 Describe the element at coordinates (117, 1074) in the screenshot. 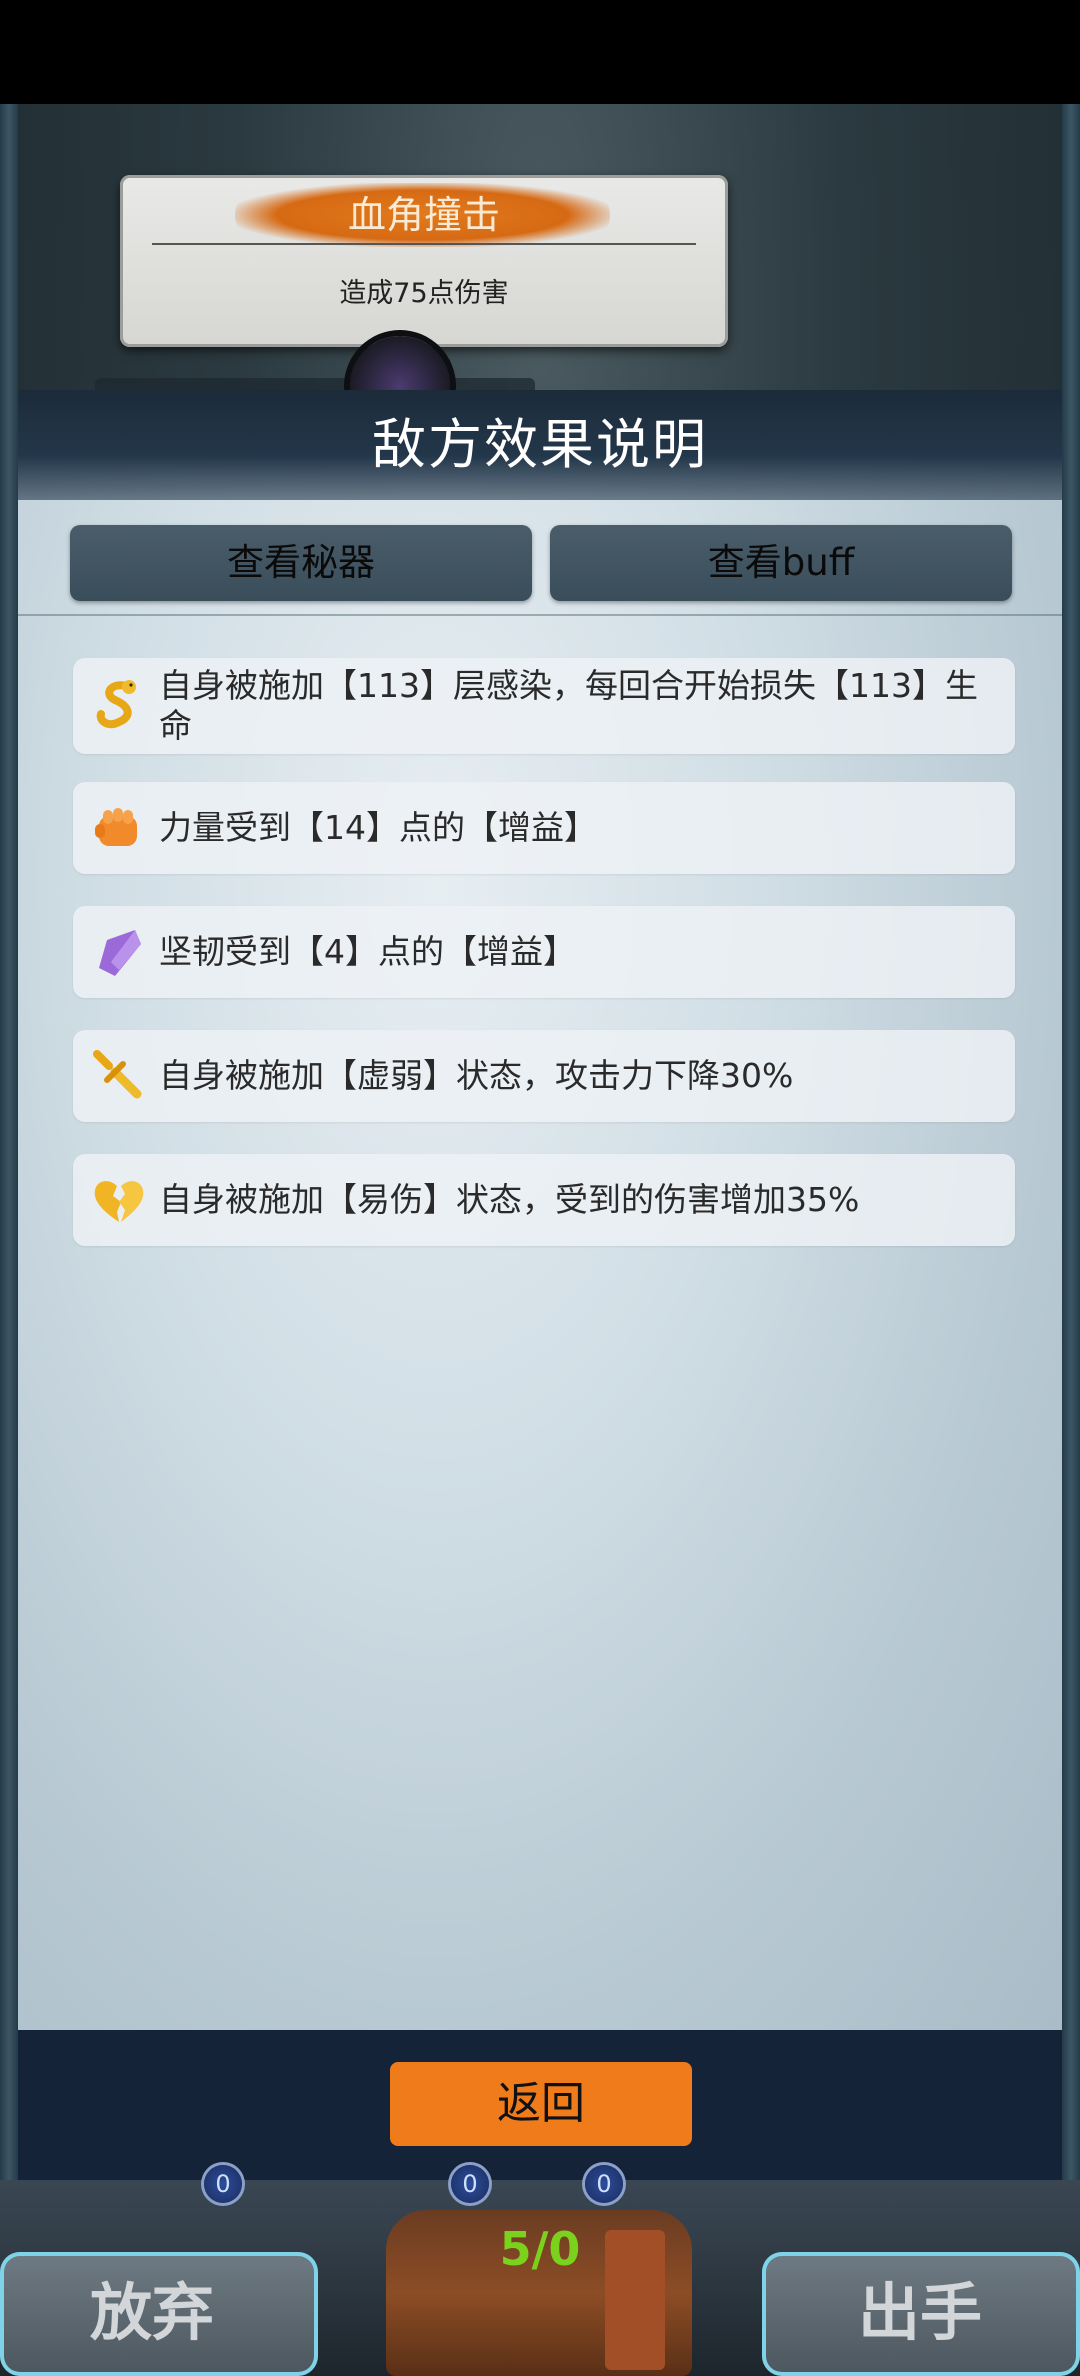

I see `broken-sword-icon` at that location.